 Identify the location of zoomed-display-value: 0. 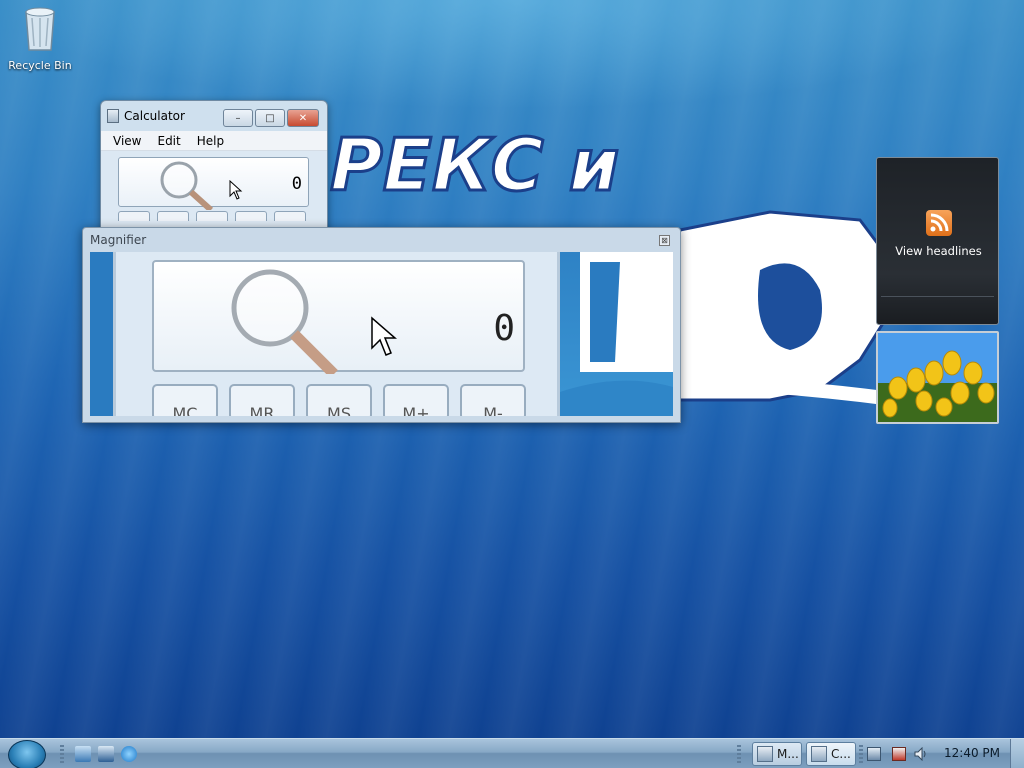
(504, 328).